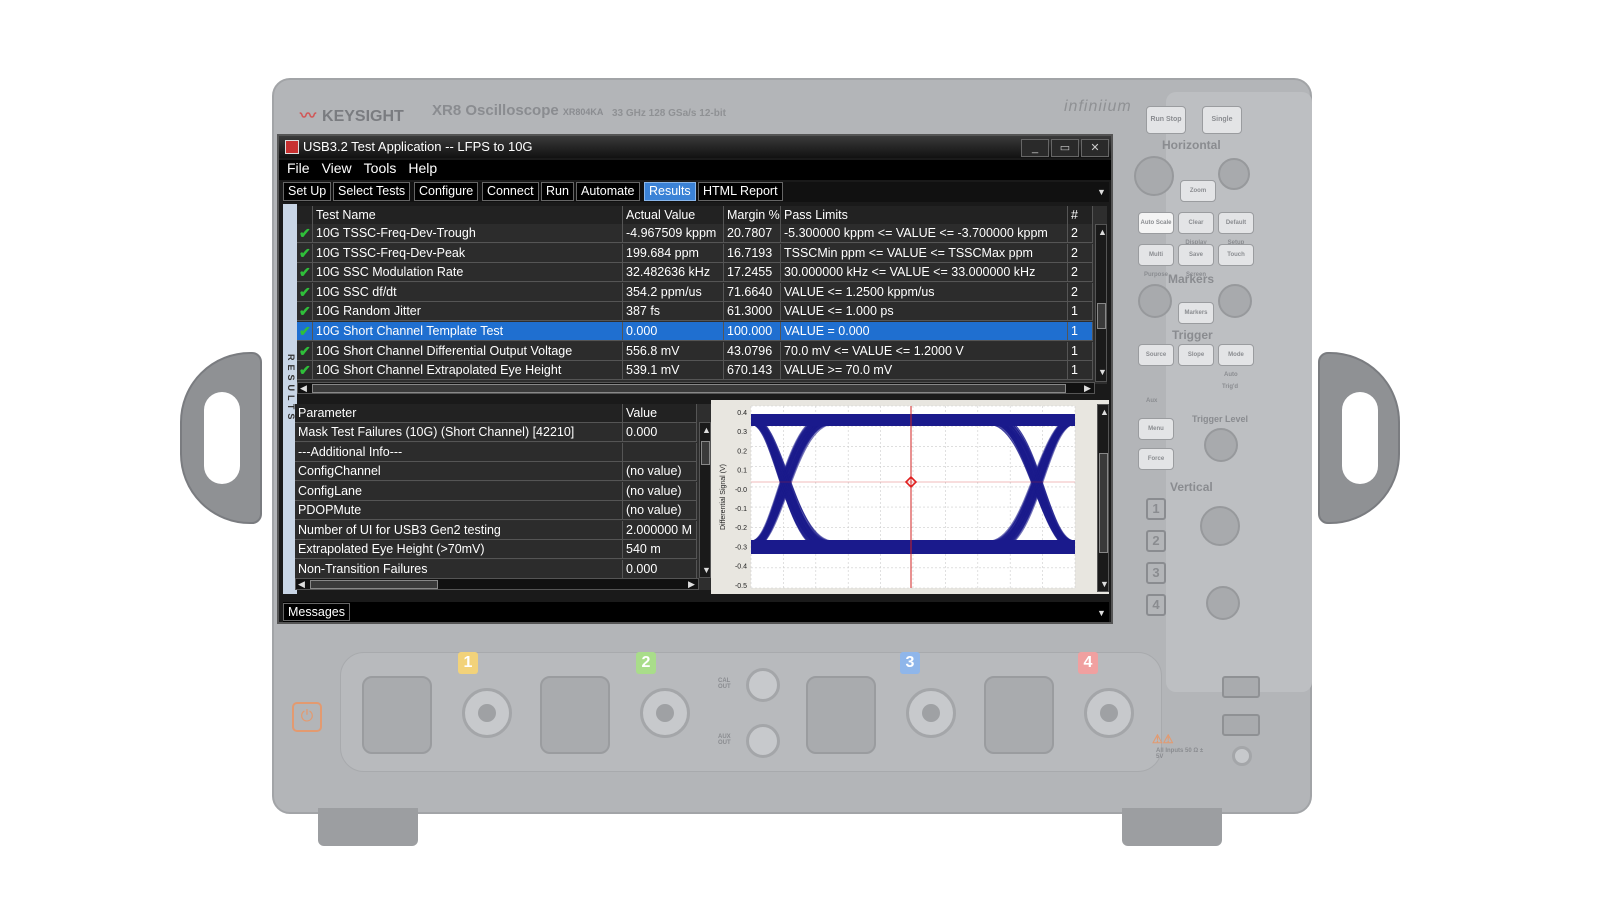 The image size is (1600, 900). Describe the element at coordinates (1156, 541) in the screenshot. I see `channel-2-button: 2` at that location.